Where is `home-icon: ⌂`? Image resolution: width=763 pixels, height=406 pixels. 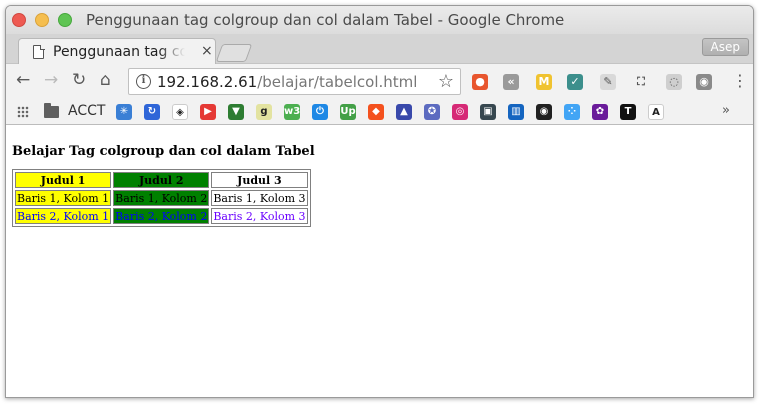
home-icon: ⌂ is located at coordinates (105, 80).